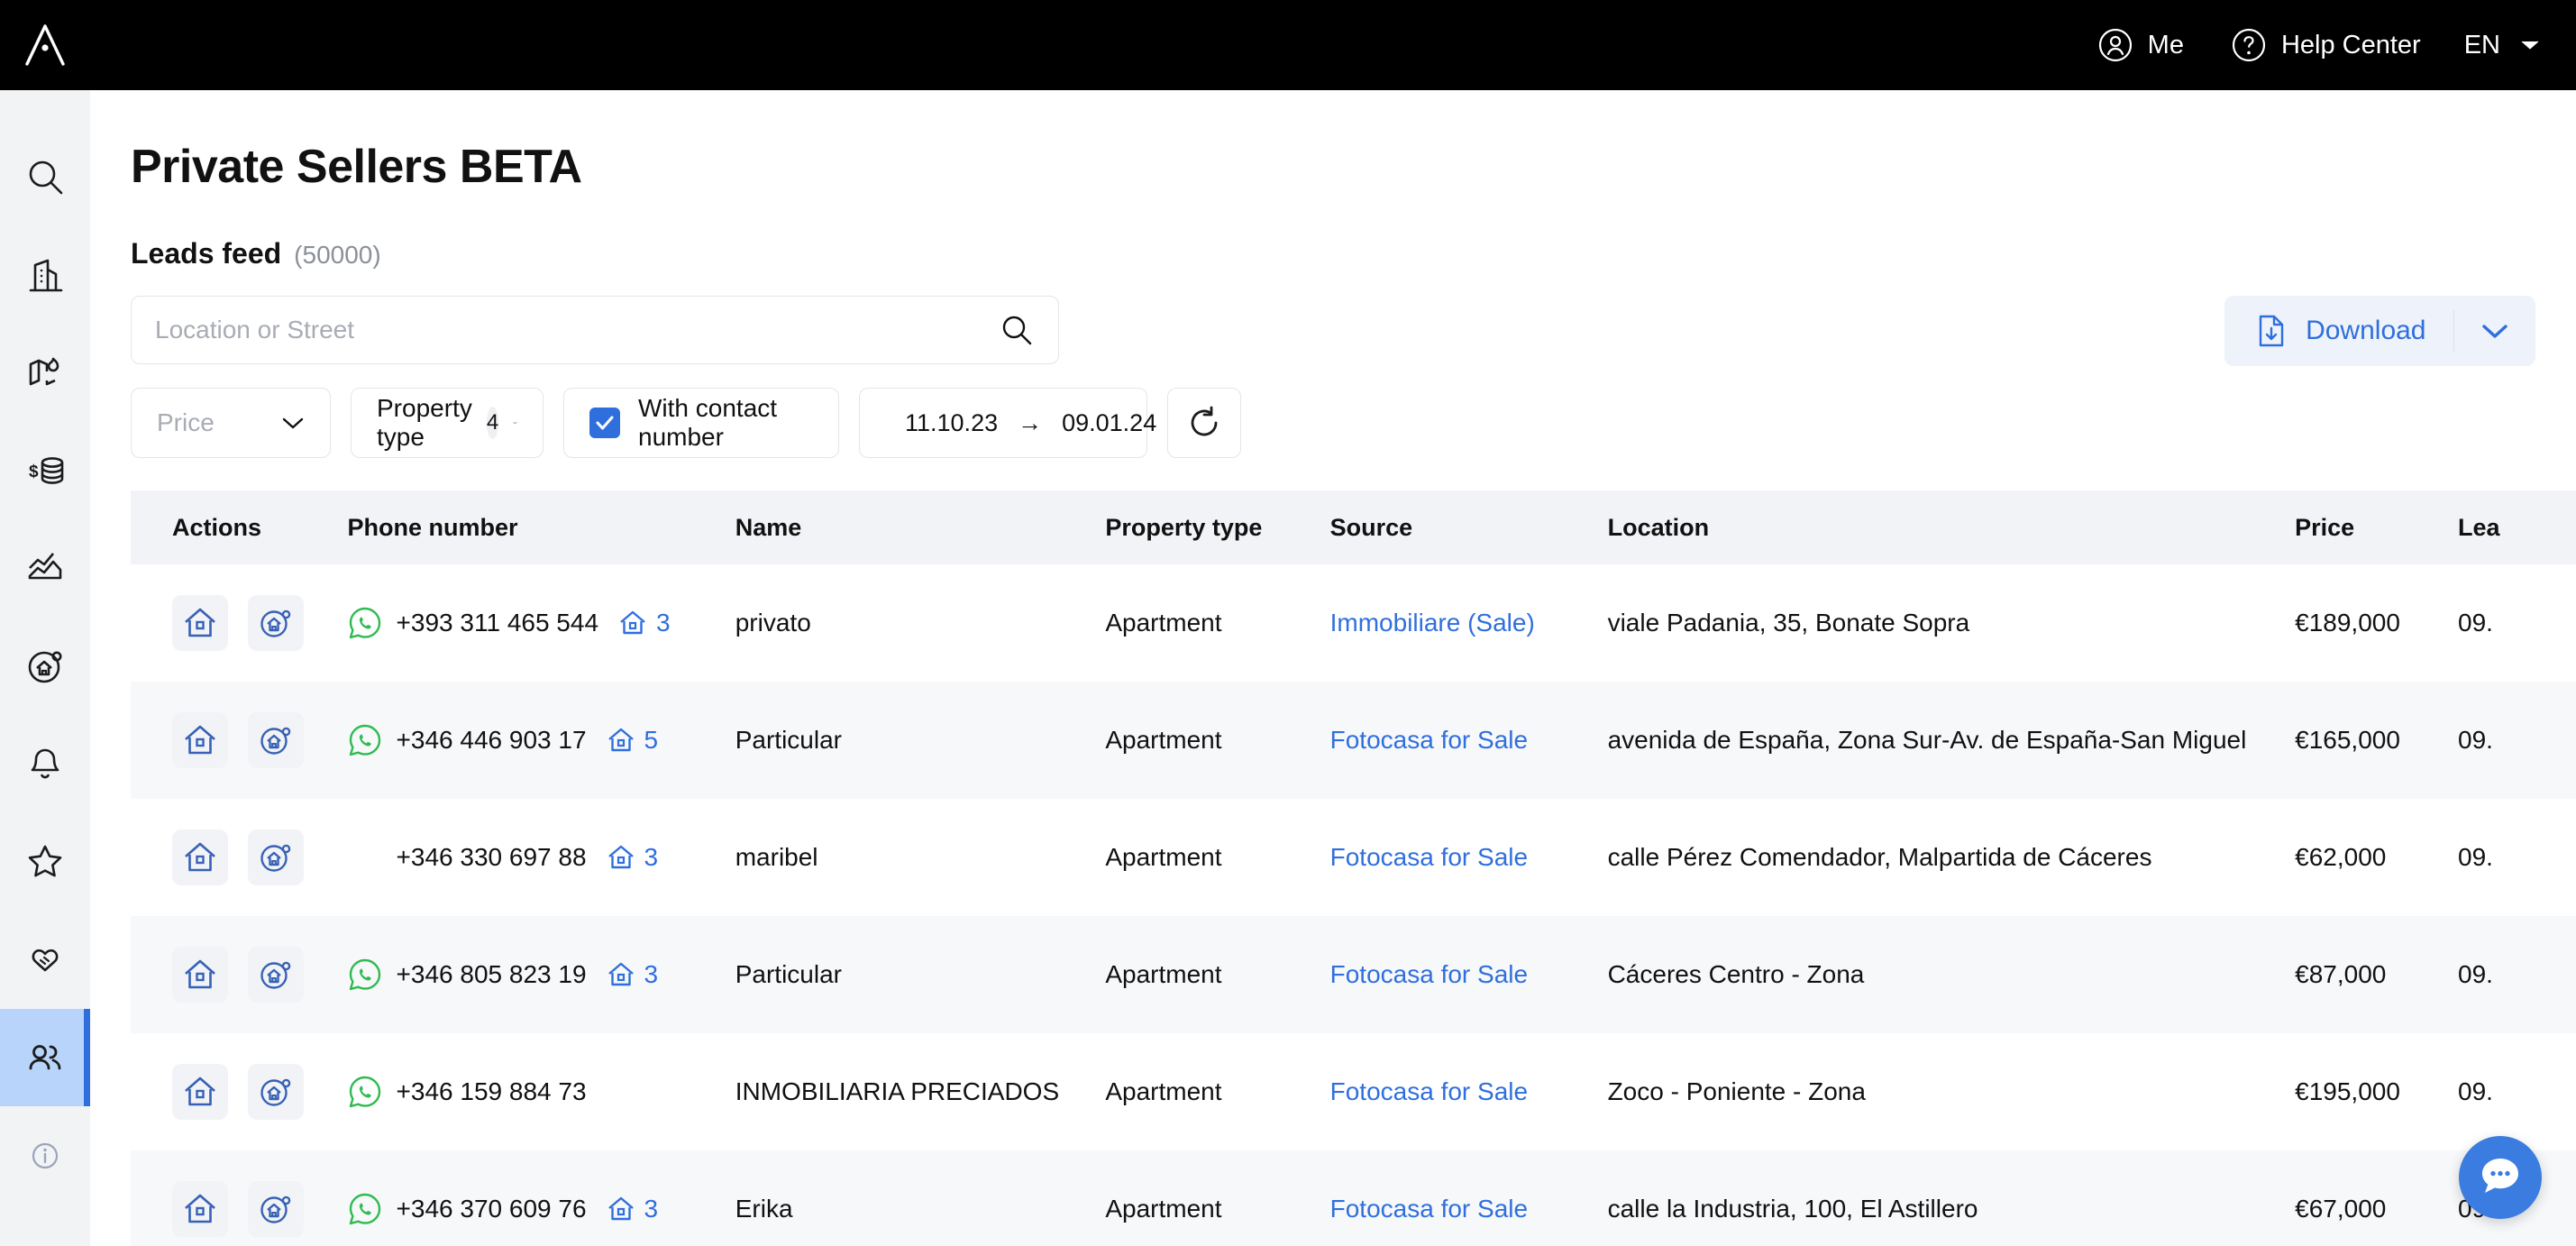  What do you see at coordinates (492, 975) in the screenshot?
I see `phone-number: +346 805 823 19` at bounding box center [492, 975].